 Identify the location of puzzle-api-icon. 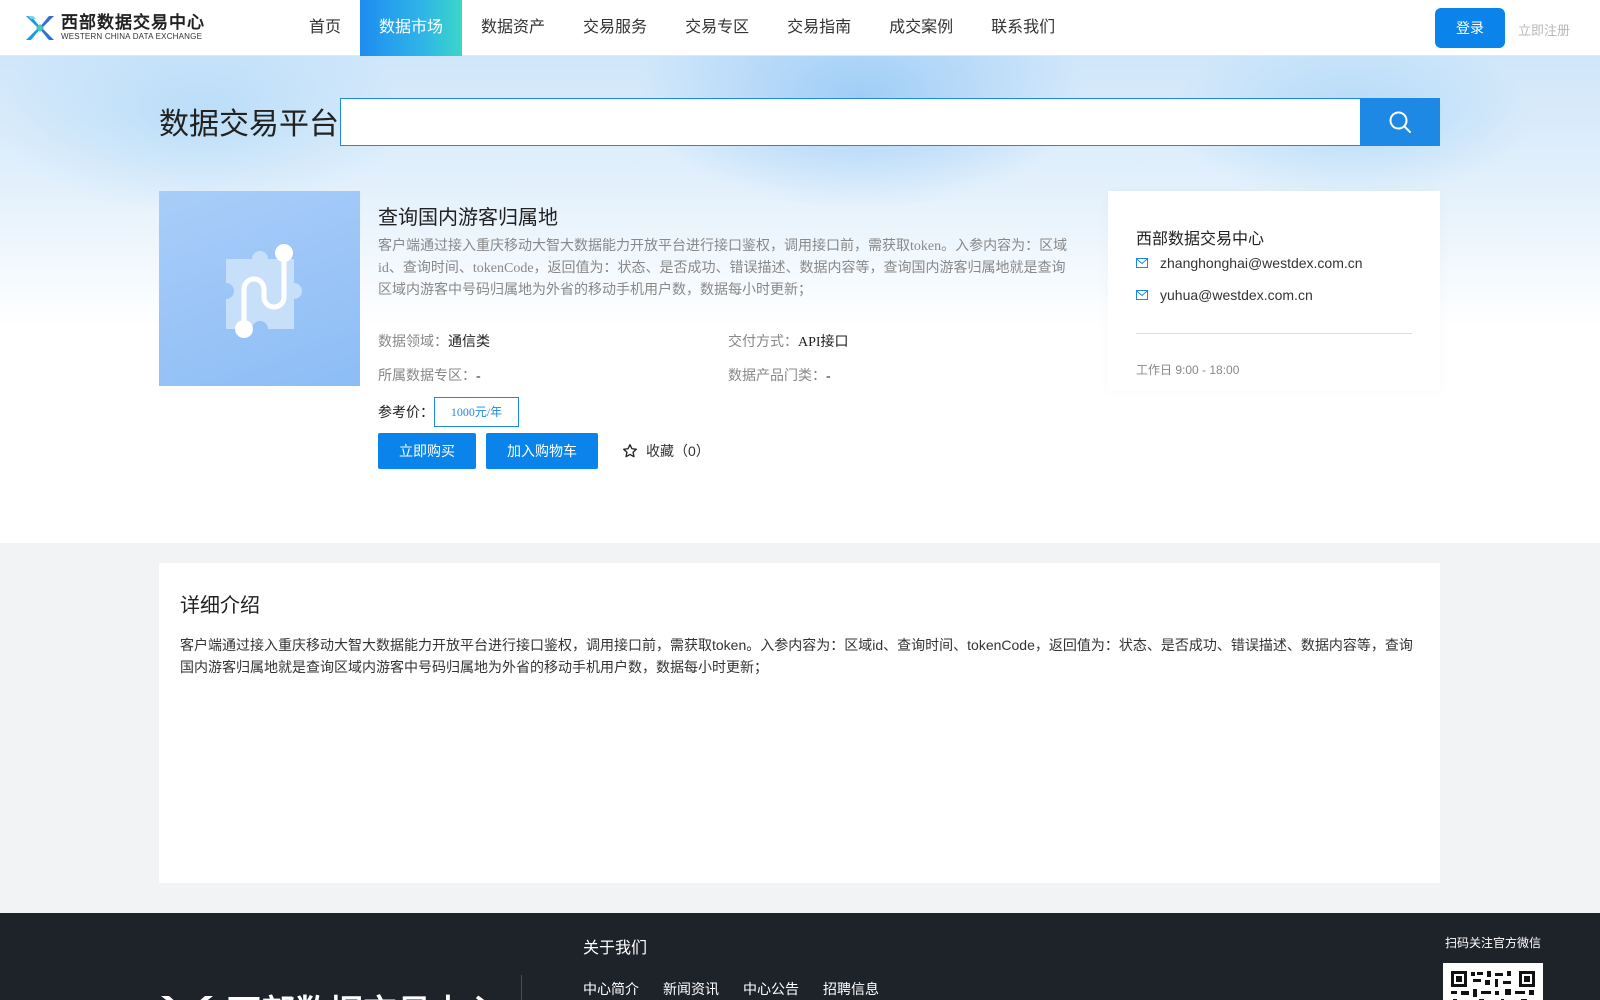
(263, 290).